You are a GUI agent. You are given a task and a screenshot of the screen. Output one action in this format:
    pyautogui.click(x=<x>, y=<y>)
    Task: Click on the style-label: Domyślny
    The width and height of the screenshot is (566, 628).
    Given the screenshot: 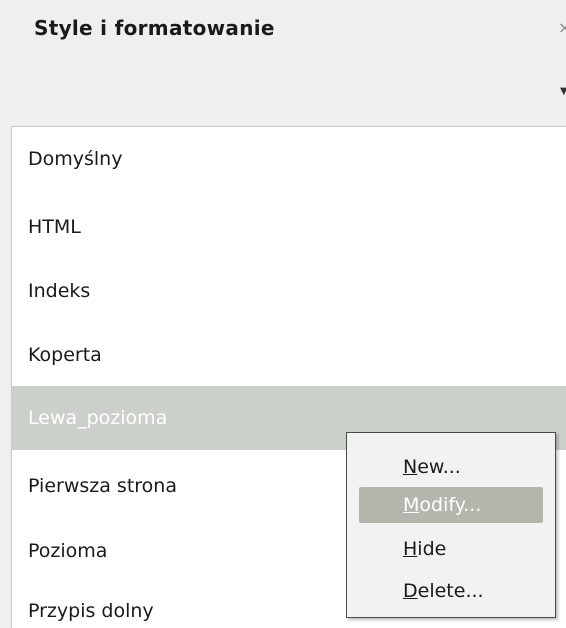 What is the action you would take?
    pyautogui.click(x=75, y=159)
    